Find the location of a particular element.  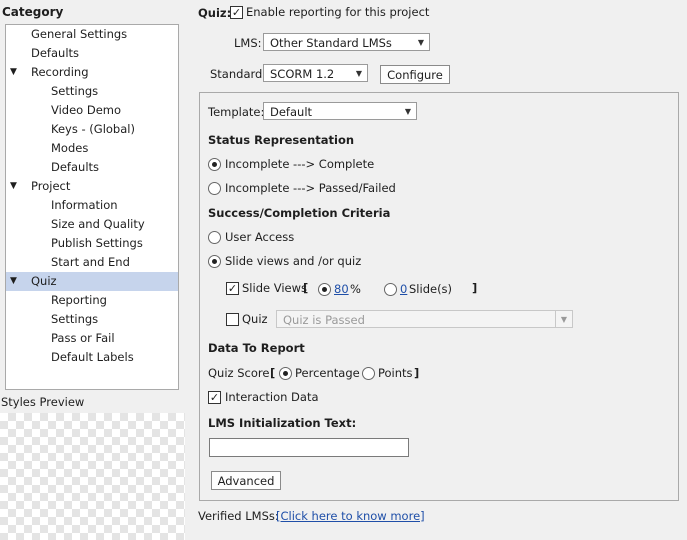

dropdown-divider is located at coordinates (555, 319).